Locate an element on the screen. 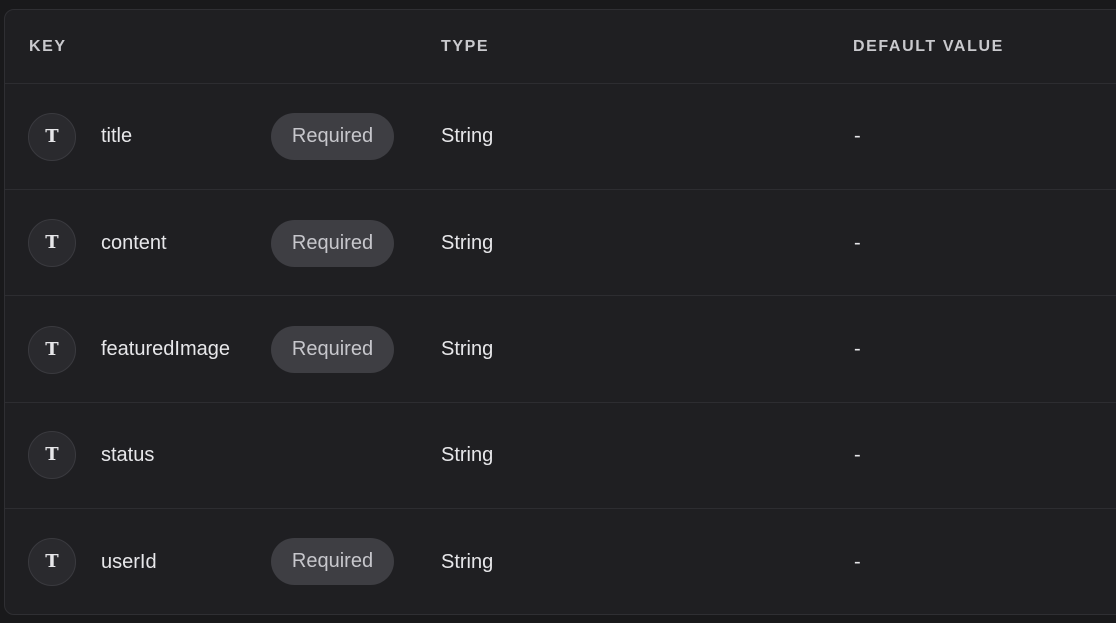 Image resolution: width=1116 pixels, height=623 pixels. field-key: content is located at coordinates (134, 243).